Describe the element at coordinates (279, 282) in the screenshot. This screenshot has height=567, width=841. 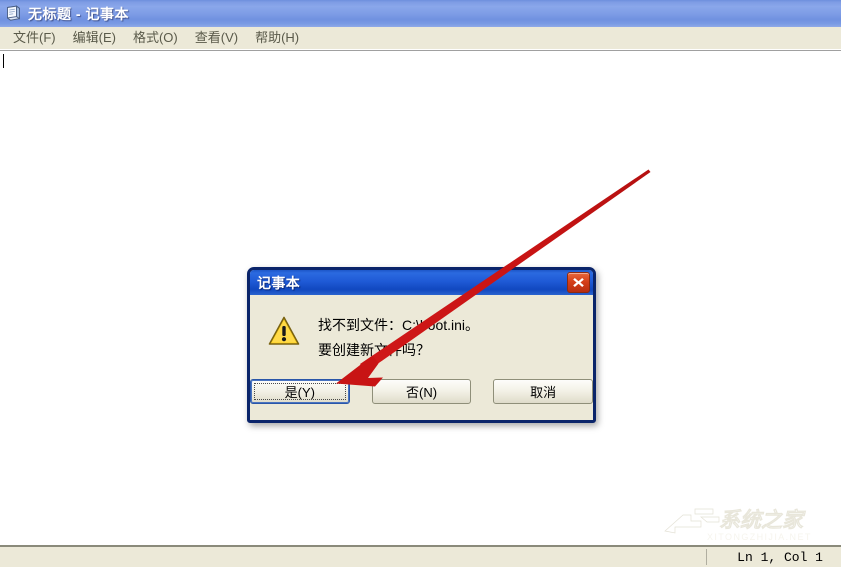
I see `dialog-title: 记事本` at that location.